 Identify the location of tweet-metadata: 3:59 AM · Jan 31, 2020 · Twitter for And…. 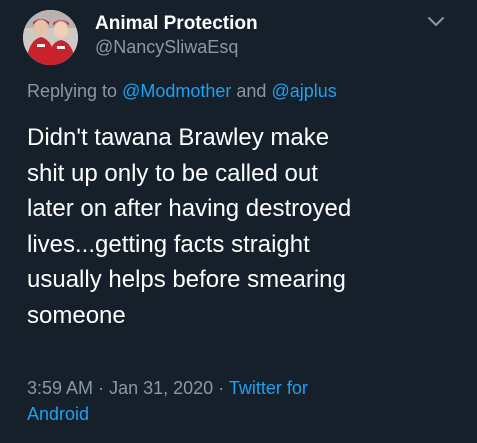
(247, 401).